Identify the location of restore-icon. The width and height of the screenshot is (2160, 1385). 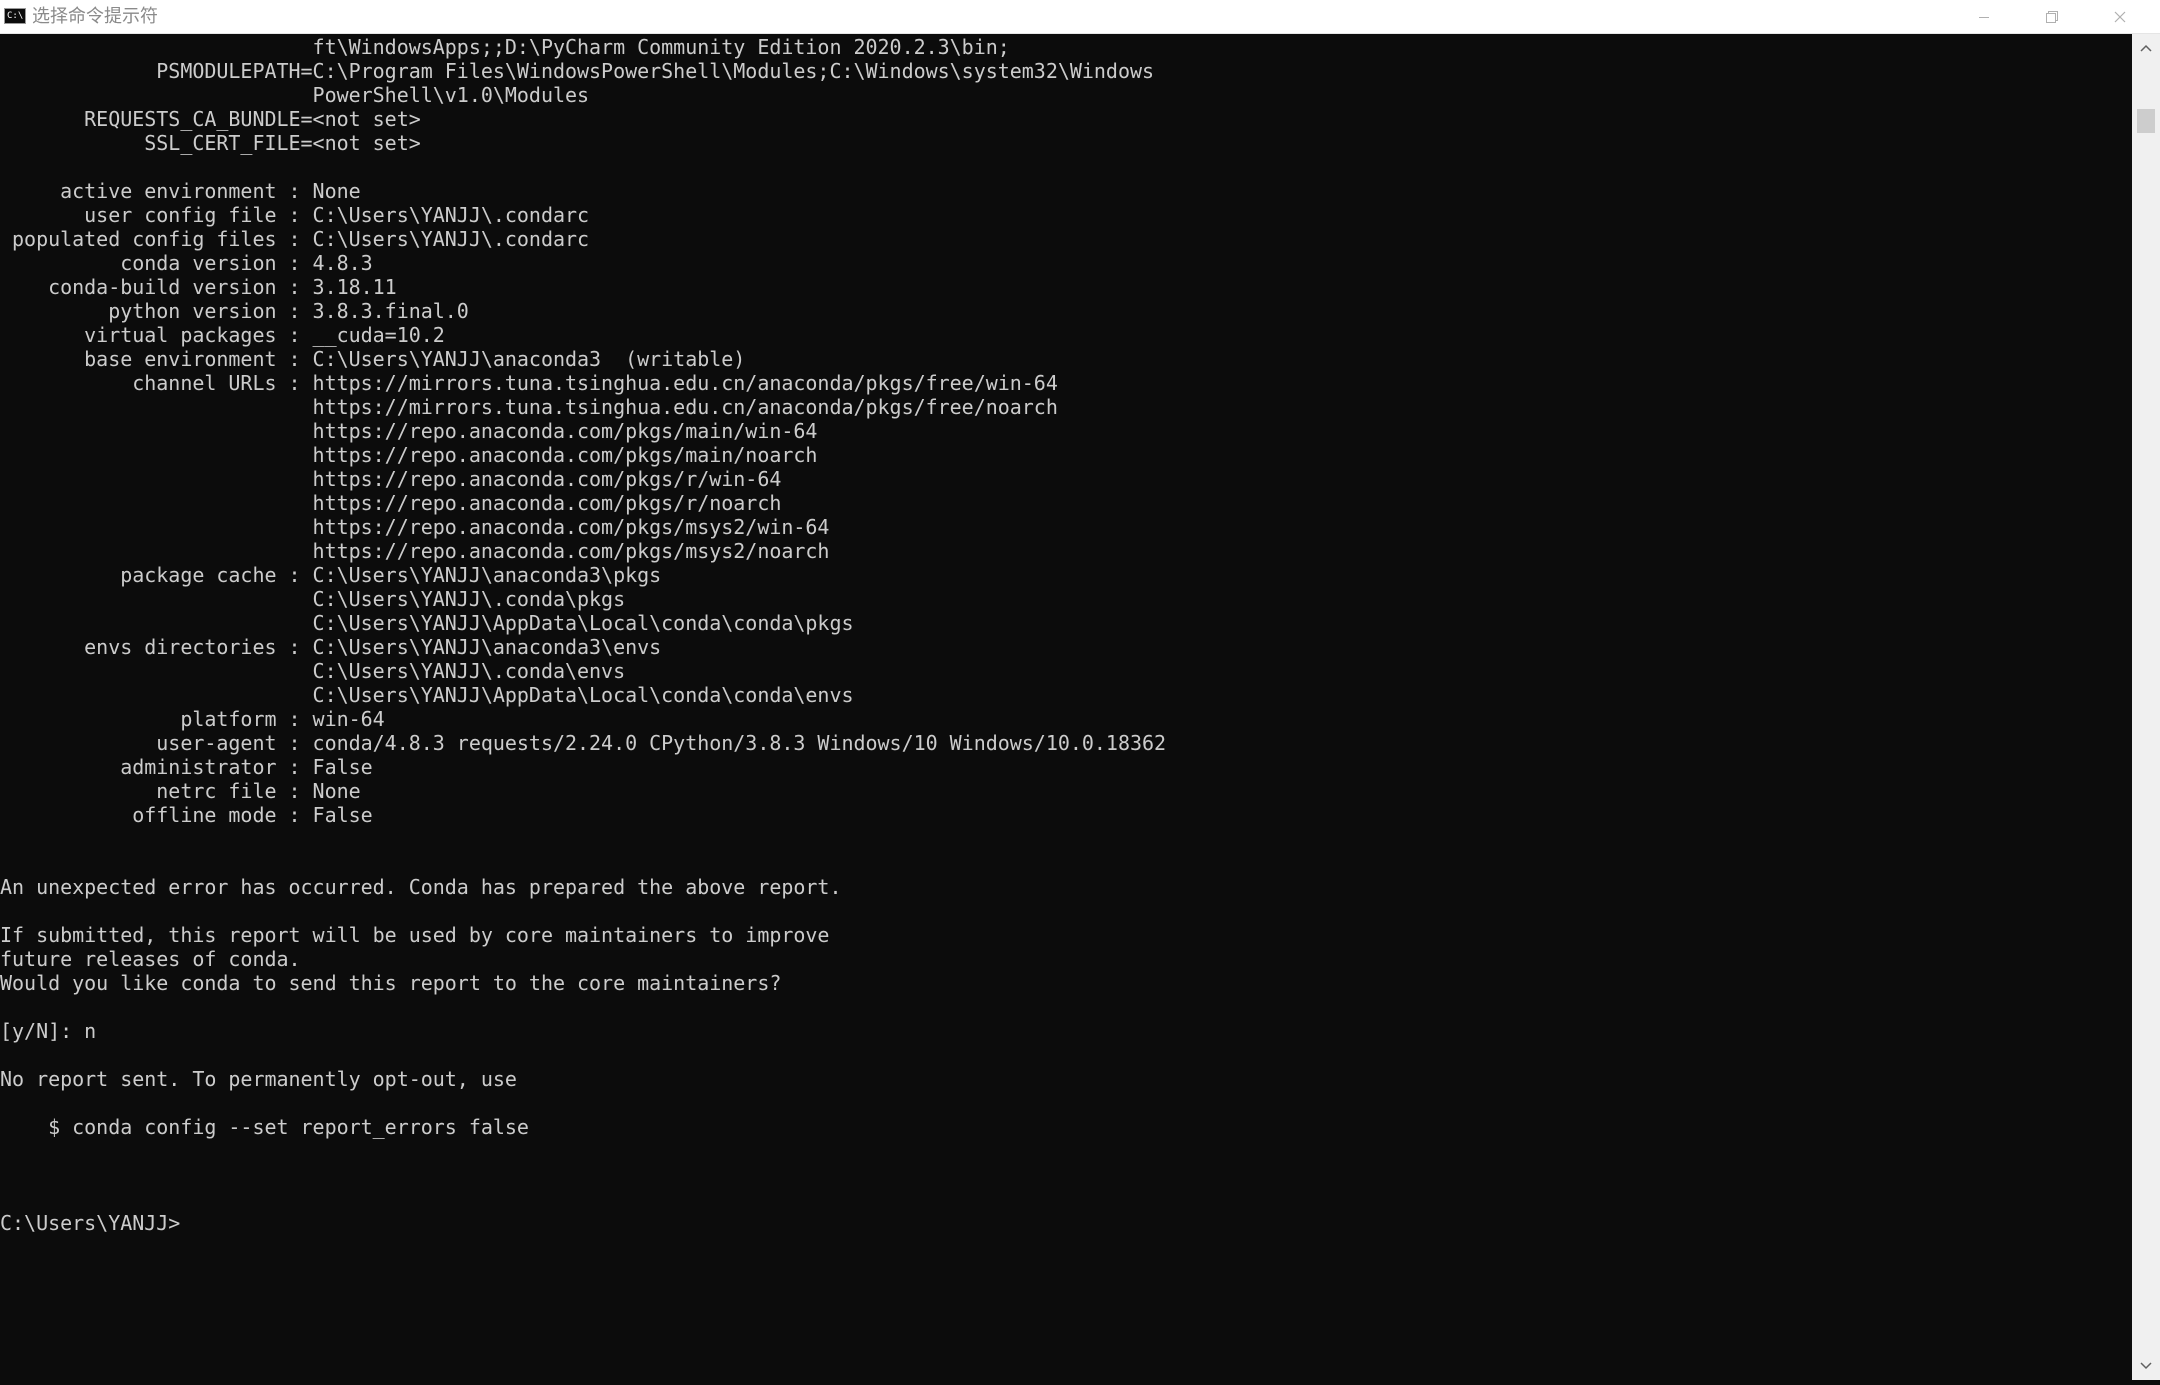
(2052, 17).